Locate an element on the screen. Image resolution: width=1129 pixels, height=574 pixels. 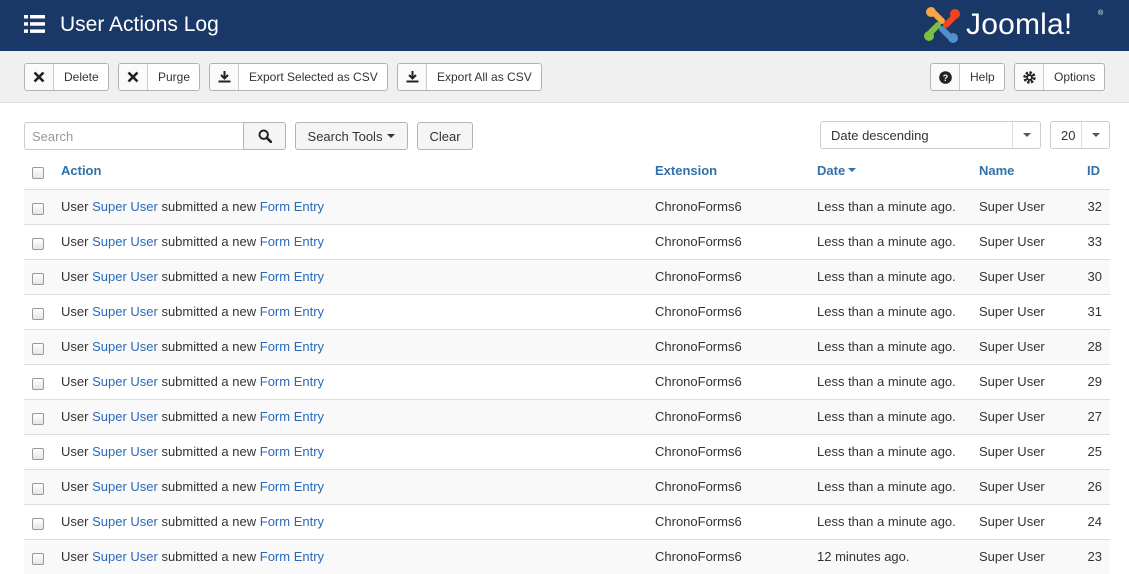
purge-button: Purge is located at coordinates (159, 77).